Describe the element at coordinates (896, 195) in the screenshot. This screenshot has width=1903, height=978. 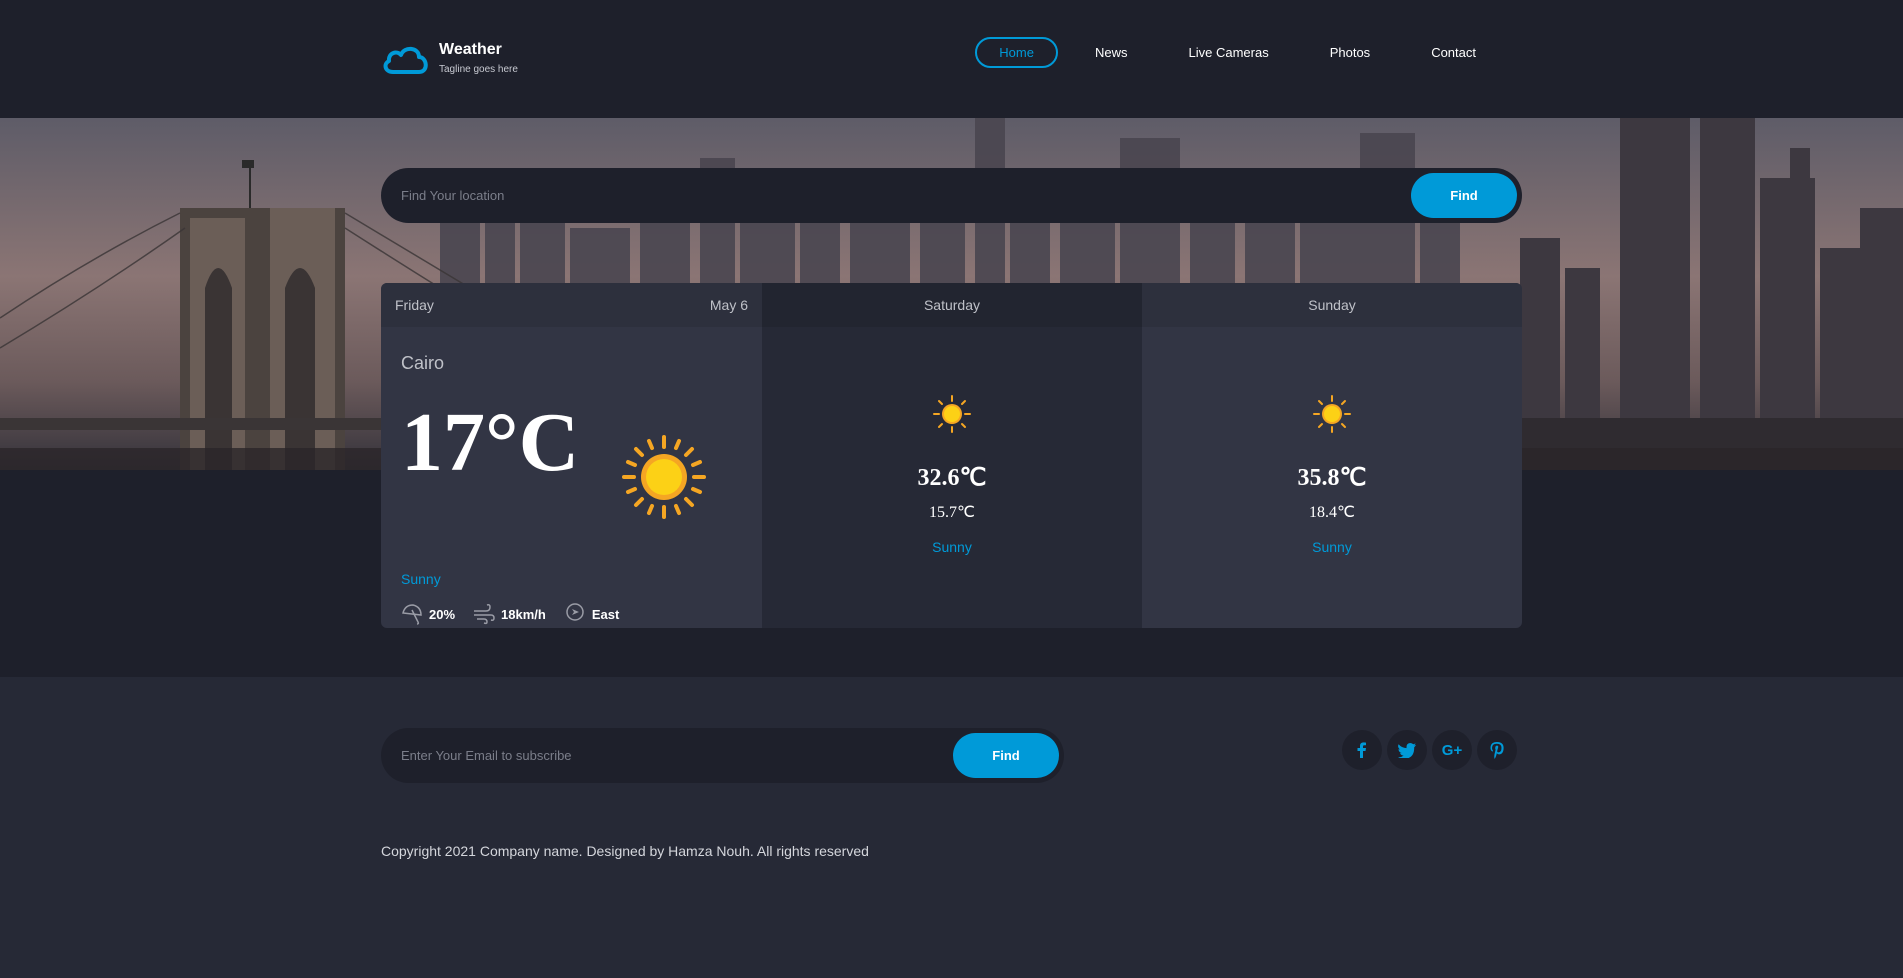
I see `location-search-input` at that location.